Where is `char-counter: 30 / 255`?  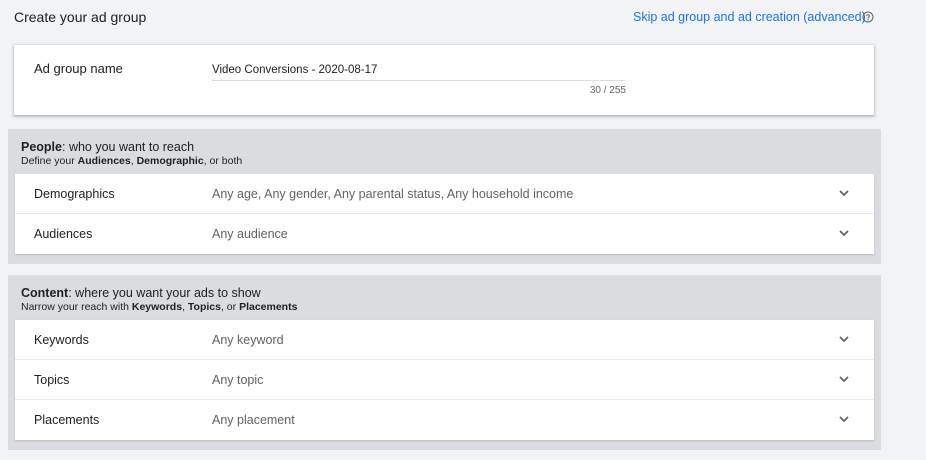 char-counter: 30 / 255 is located at coordinates (607, 90).